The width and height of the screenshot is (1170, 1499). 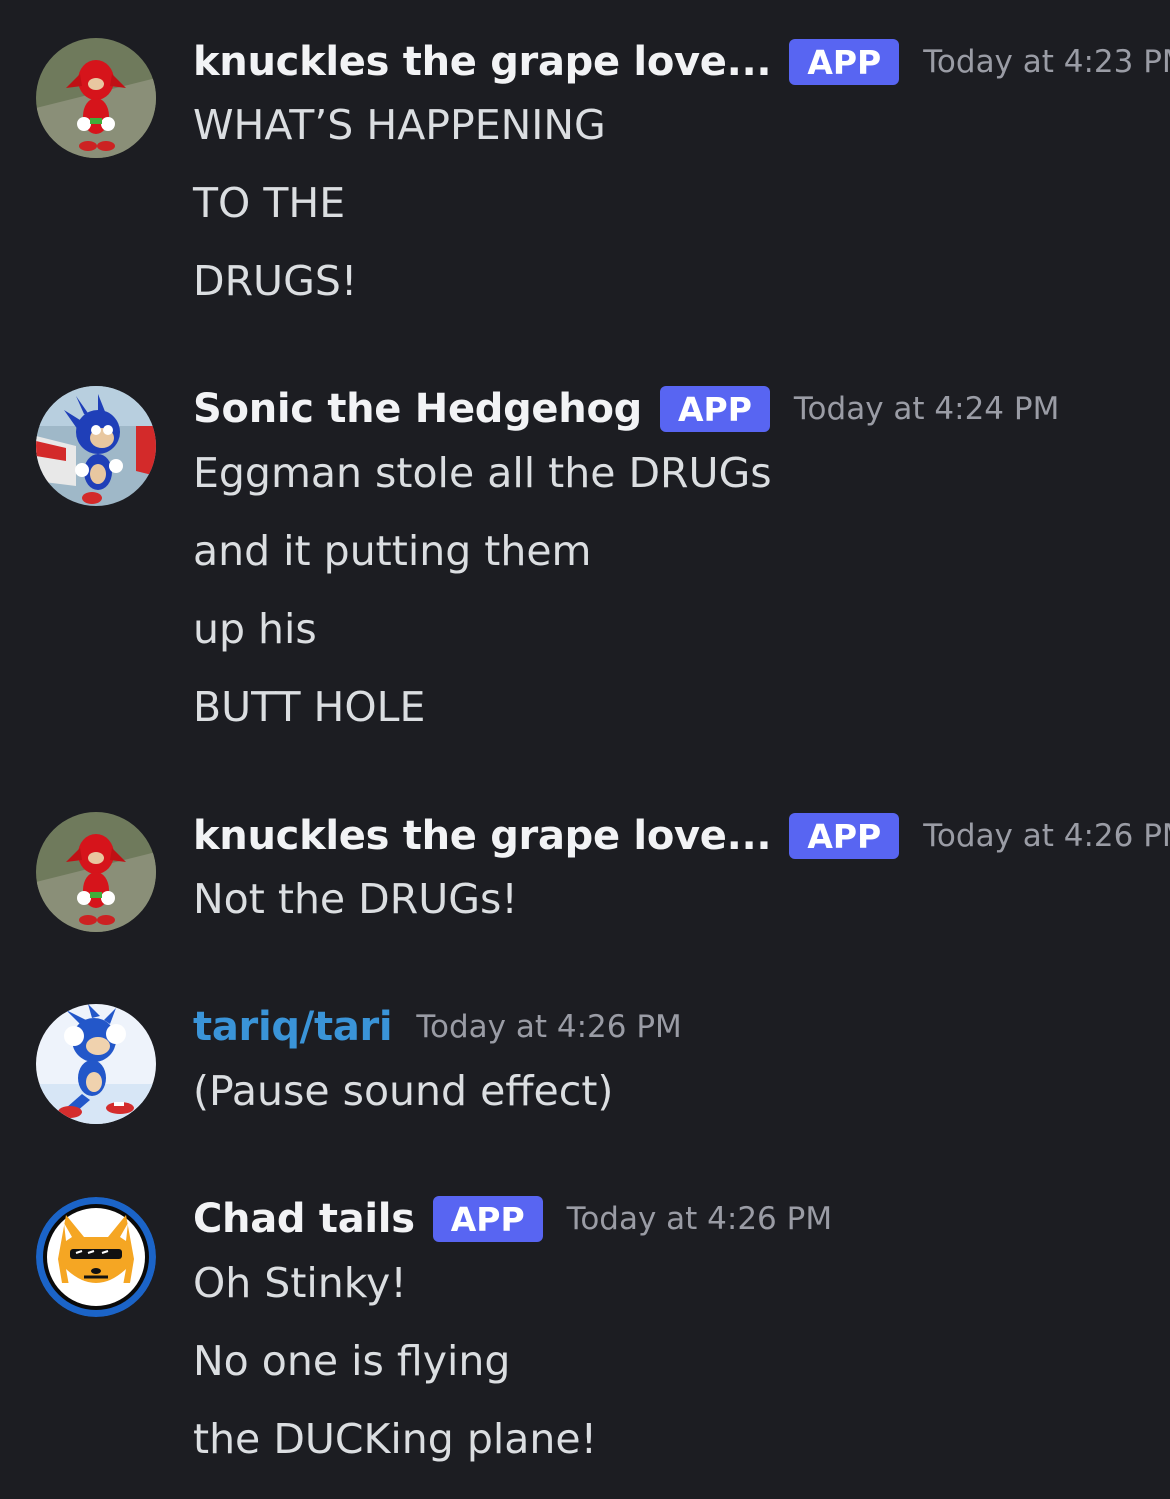 I want to click on message-line: Oh Stinky!, so click(x=300, y=1283).